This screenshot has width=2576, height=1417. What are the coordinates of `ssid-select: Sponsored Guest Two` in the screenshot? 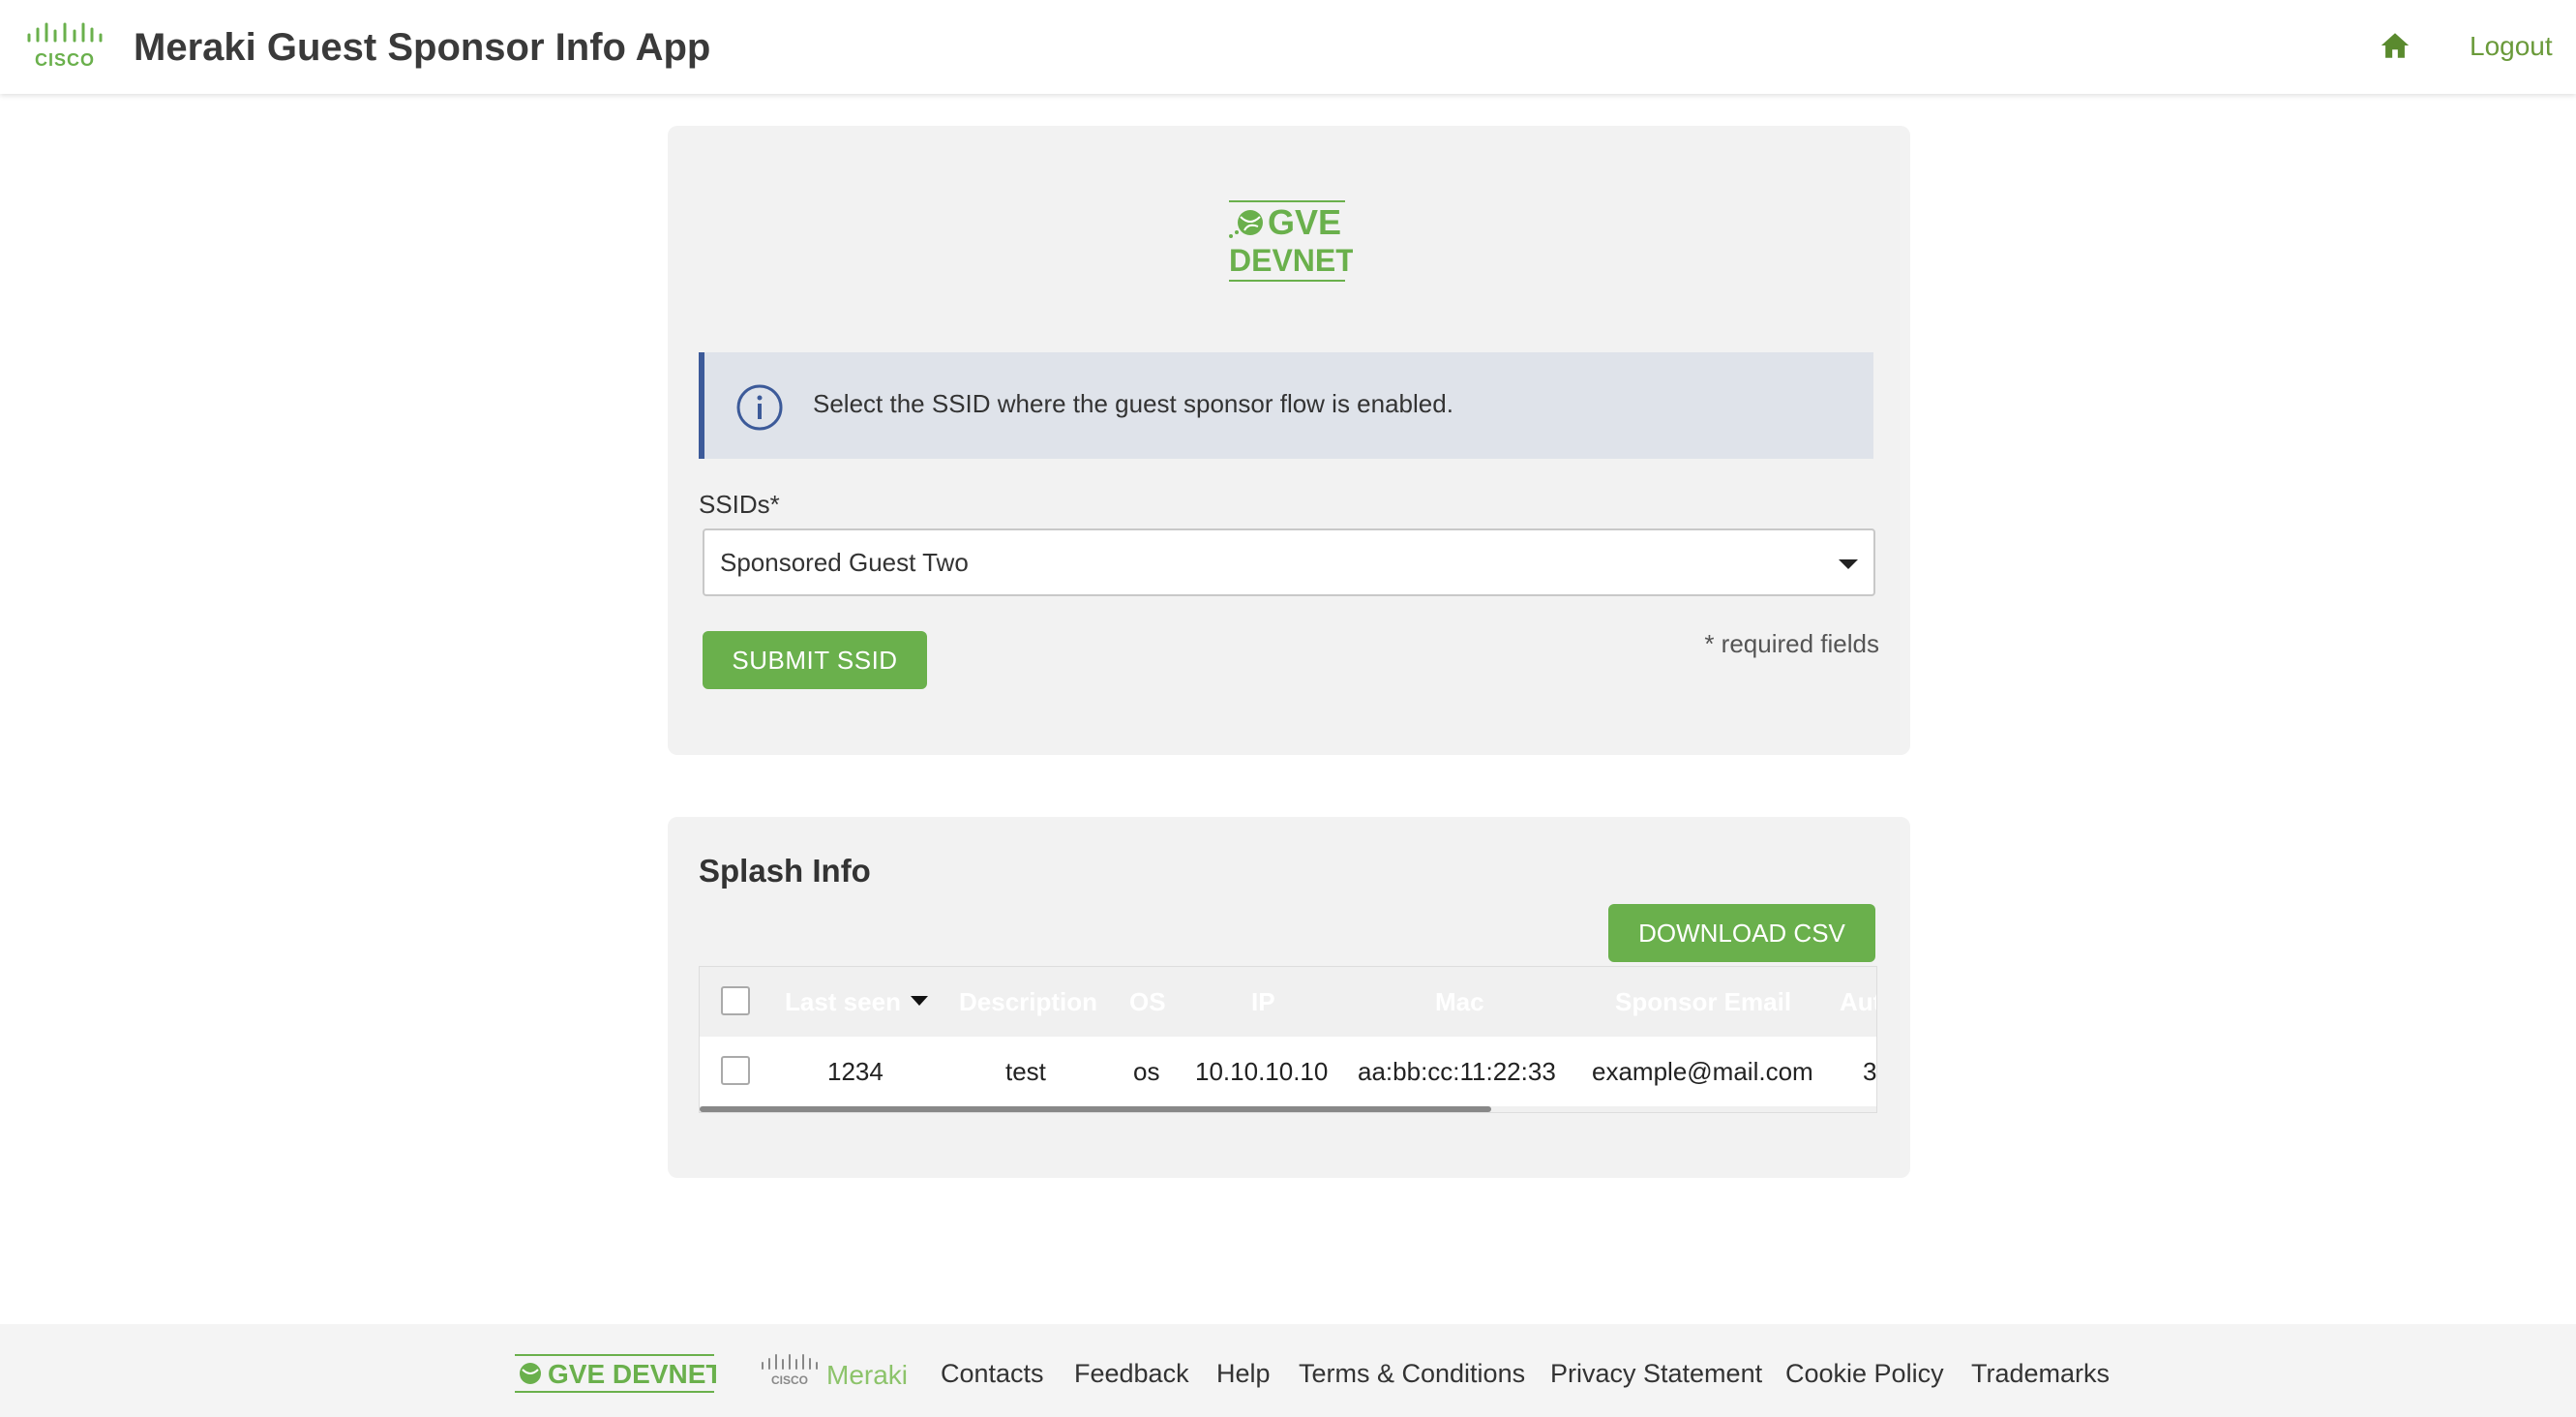 It's located at (1289, 562).